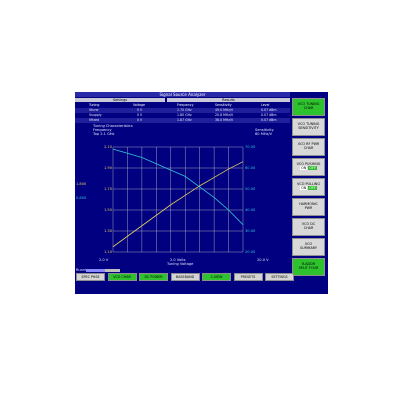  What do you see at coordinates (108, 210) in the screenshot?
I see `freq-tick-label: 1.50` at bounding box center [108, 210].